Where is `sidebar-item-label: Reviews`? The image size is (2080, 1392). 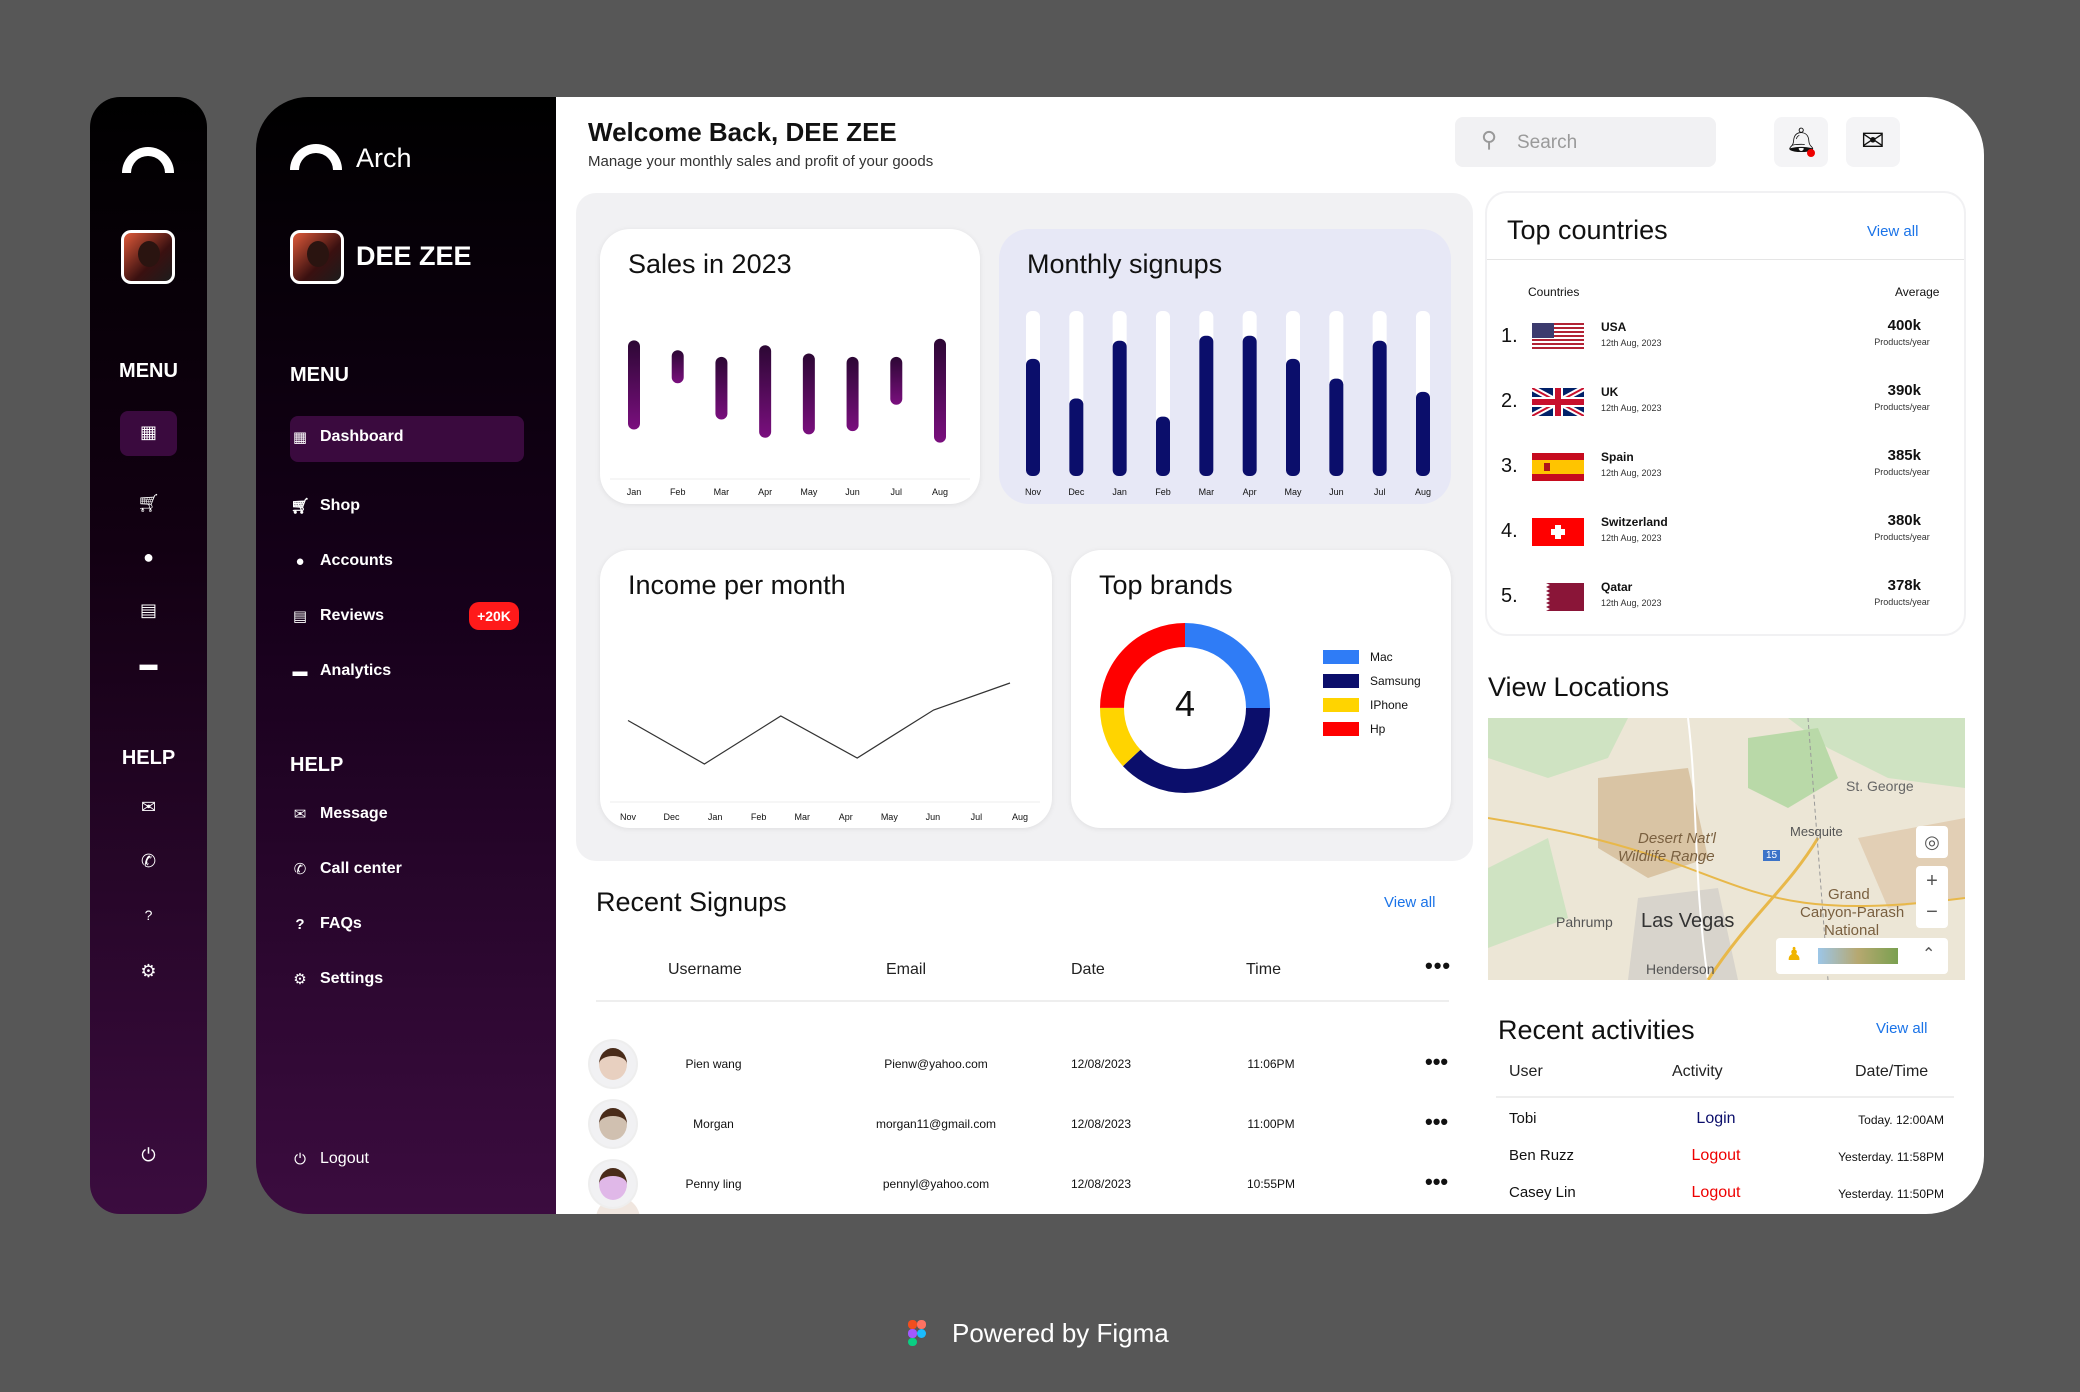 sidebar-item-label: Reviews is located at coordinates (352, 615).